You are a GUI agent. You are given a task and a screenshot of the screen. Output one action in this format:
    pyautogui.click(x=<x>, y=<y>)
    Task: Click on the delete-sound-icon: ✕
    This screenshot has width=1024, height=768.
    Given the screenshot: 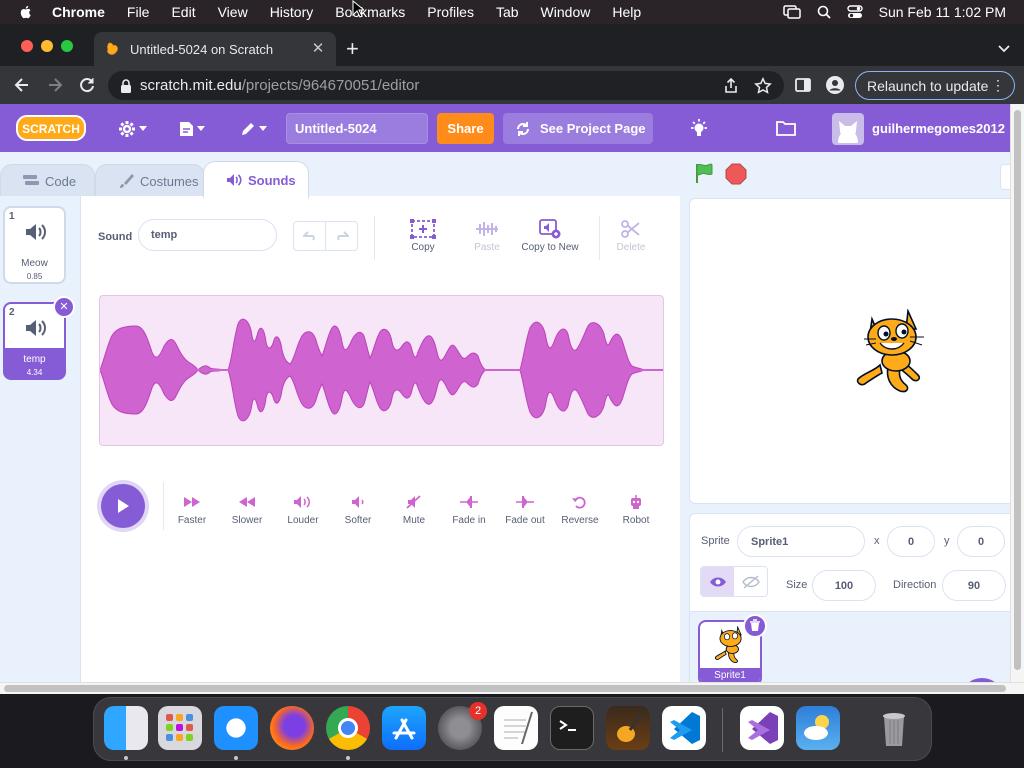 What is the action you would take?
    pyautogui.click(x=64, y=307)
    